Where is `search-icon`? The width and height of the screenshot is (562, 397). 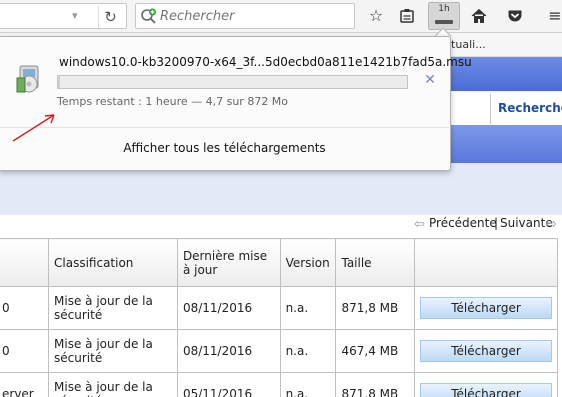 search-icon is located at coordinates (149, 16).